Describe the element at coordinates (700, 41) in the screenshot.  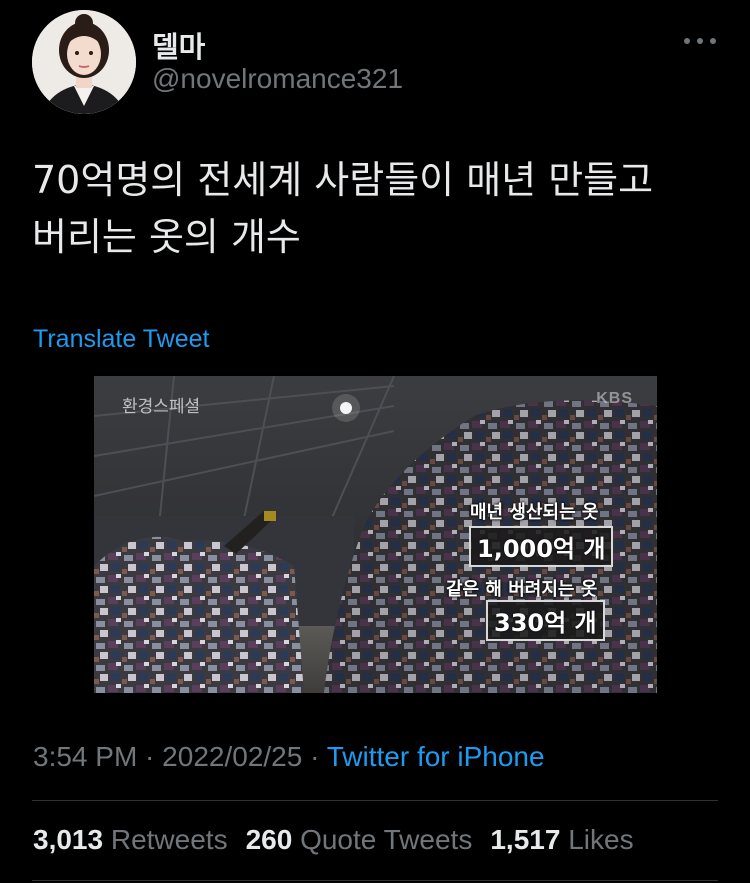
I see `more-horizontal-icon` at that location.